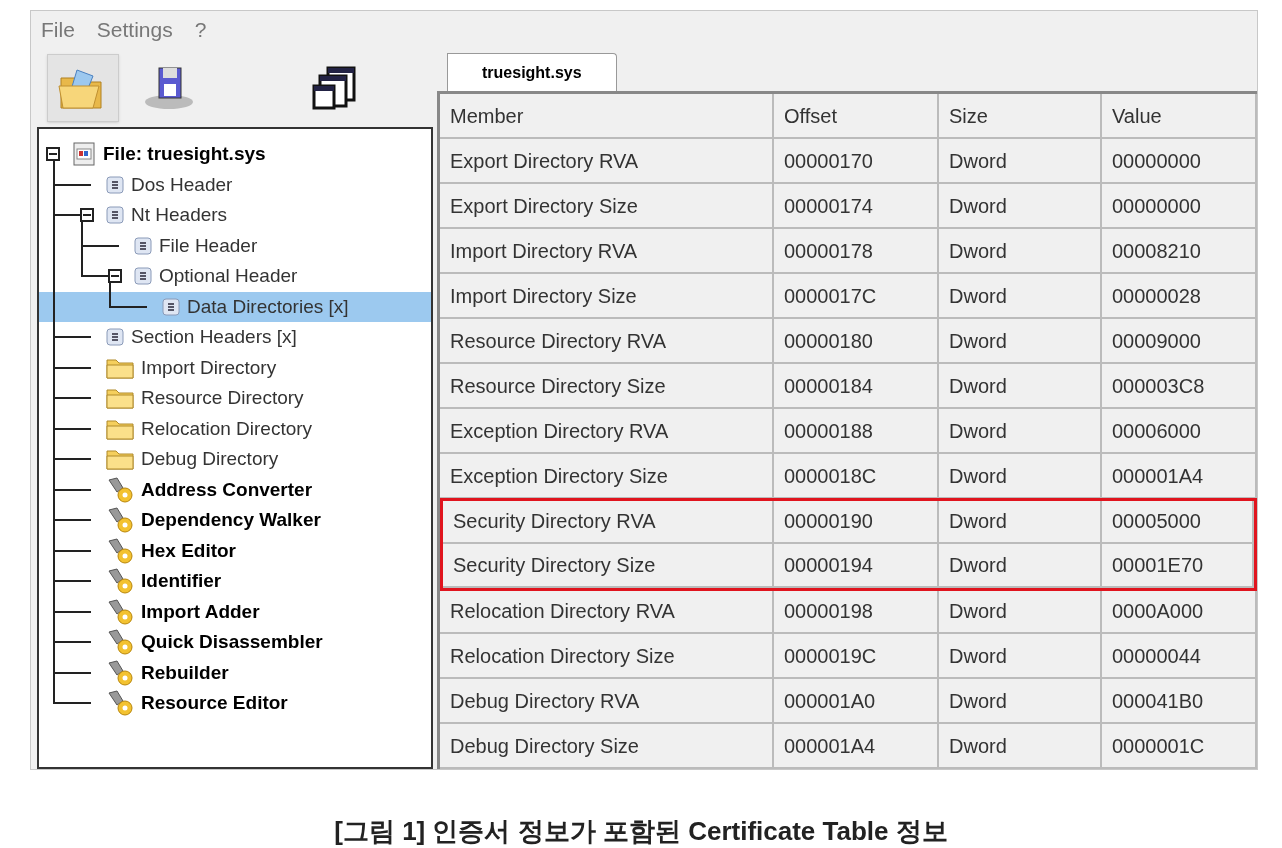 The height and width of the screenshot is (848, 1282). I want to click on table-cell: Exception Directory RVA, so click(607, 431).